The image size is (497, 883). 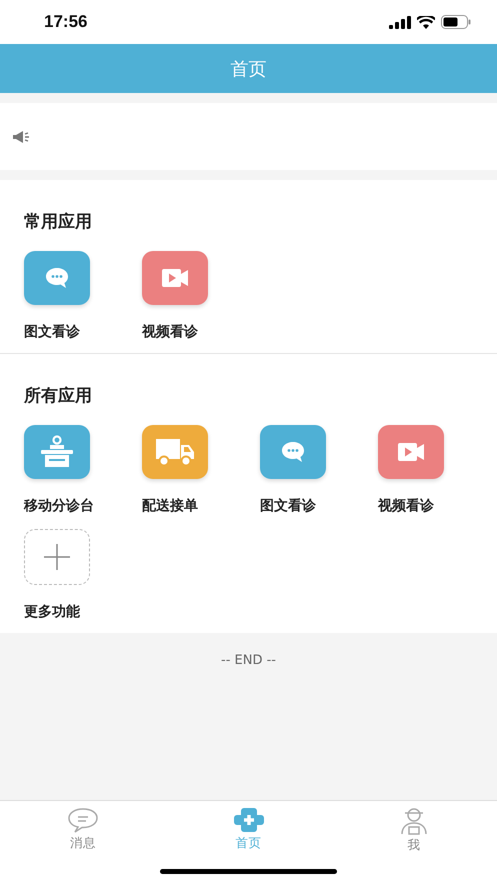 I want to click on plus-icon, so click(x=57, y=557).